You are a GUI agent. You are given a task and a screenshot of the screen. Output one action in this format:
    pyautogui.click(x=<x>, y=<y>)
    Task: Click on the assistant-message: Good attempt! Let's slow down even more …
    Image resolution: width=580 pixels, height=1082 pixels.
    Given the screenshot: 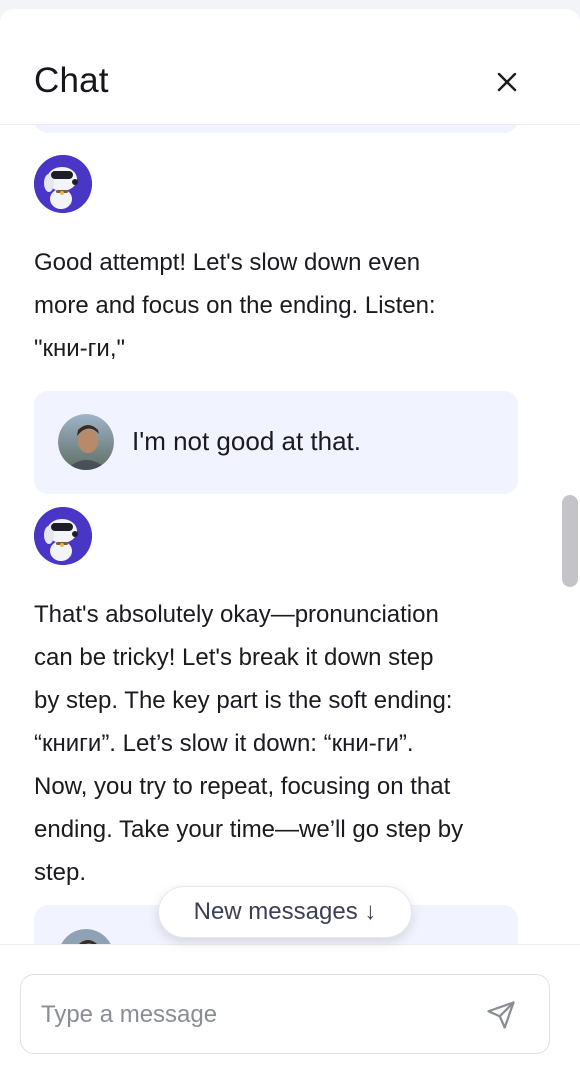 What is the action you would take?
    pyautogui.click(x=279, y=305)
    